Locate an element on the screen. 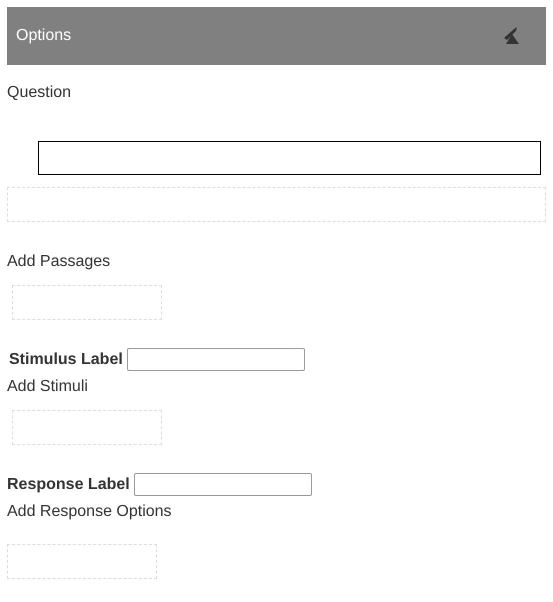  question-label: Question is located at coordinates (39, 93).